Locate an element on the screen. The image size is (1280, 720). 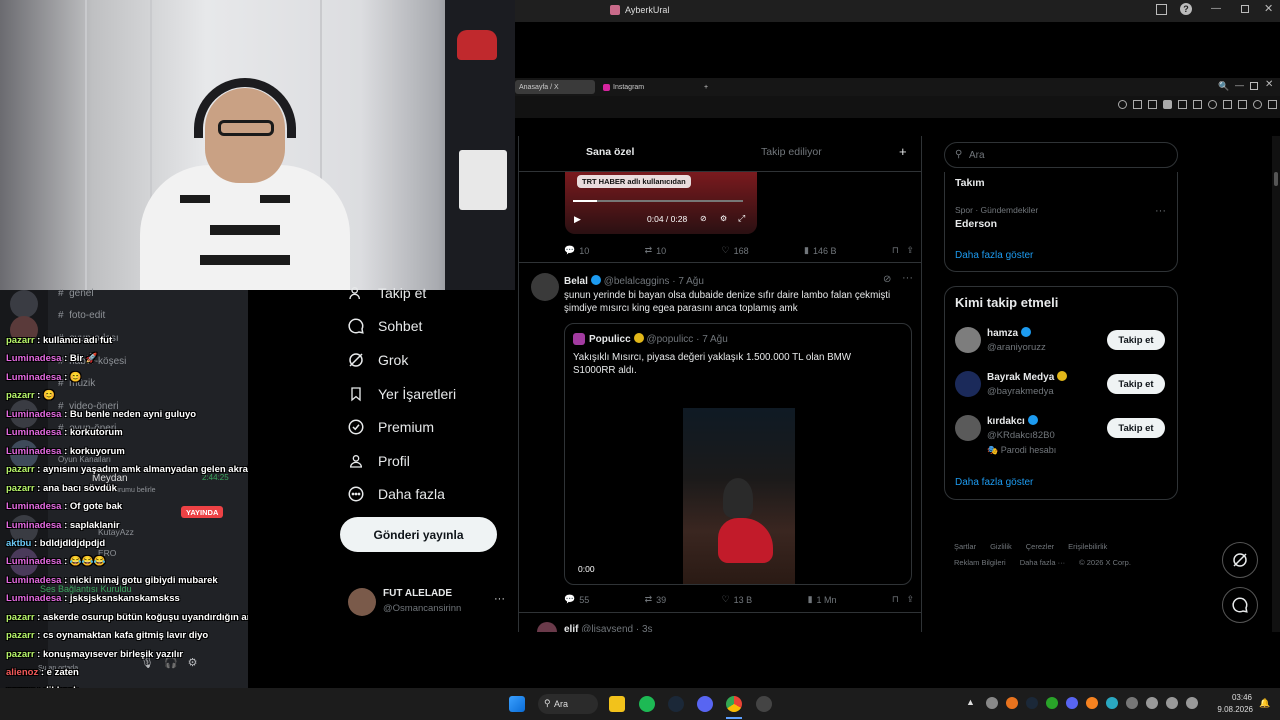
channel-foto-edit: # foto-edit is located at coordinates (81, 315).